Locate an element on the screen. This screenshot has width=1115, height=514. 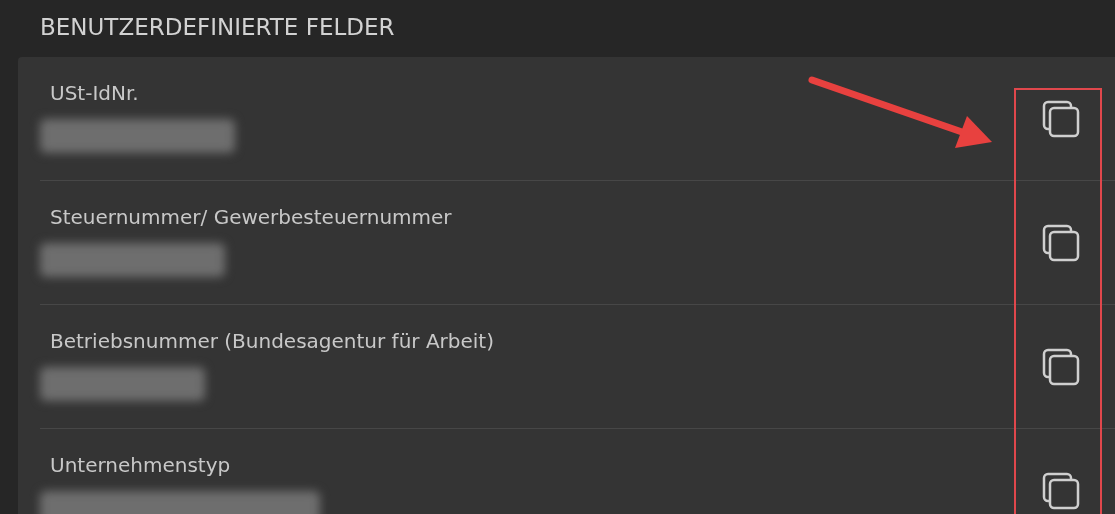
field-label: Unternehmenstyp is located at coordinates (140, 465).